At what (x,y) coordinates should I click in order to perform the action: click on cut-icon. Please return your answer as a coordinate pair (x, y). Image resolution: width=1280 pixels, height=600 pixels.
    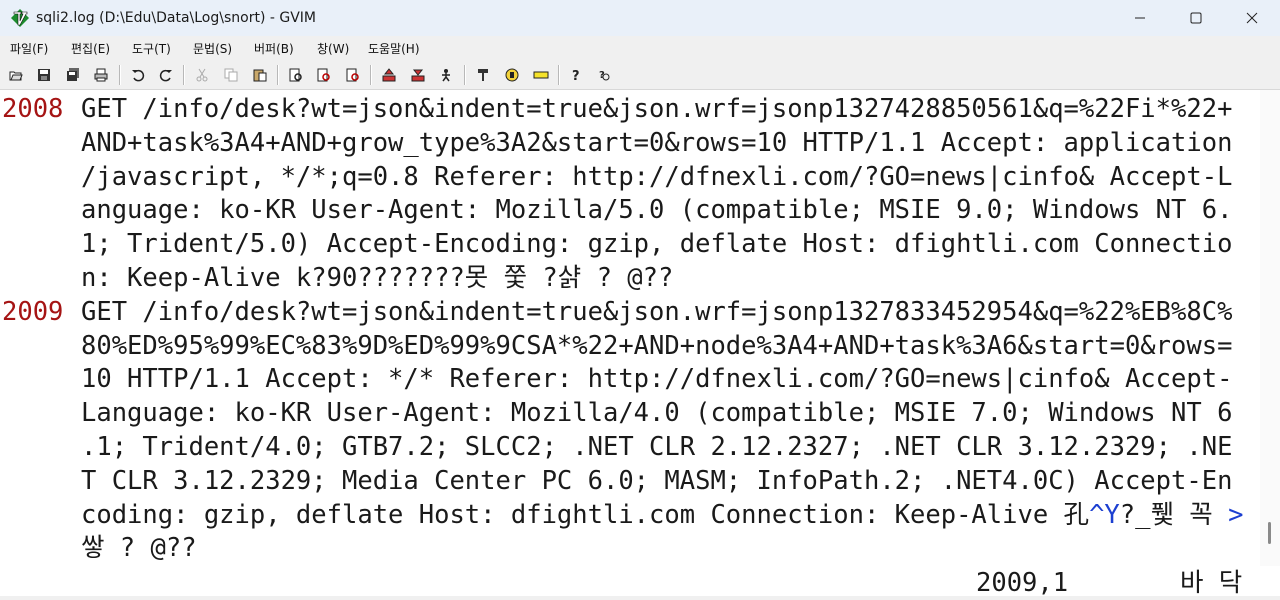
    Looking at the image, I should click on (202, 75).